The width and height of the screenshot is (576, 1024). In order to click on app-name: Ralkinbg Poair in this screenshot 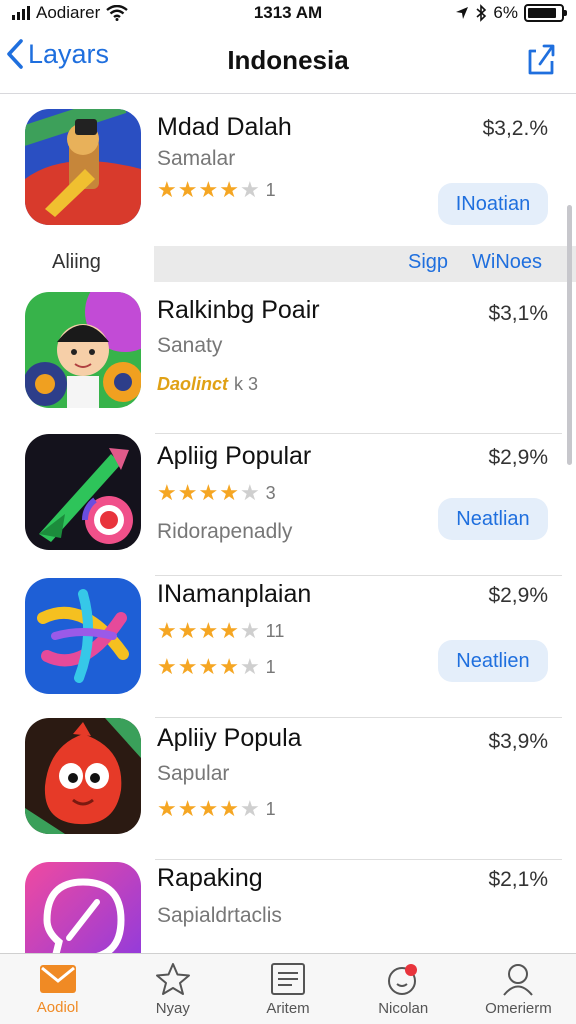, I will do `click(238, 310)`.